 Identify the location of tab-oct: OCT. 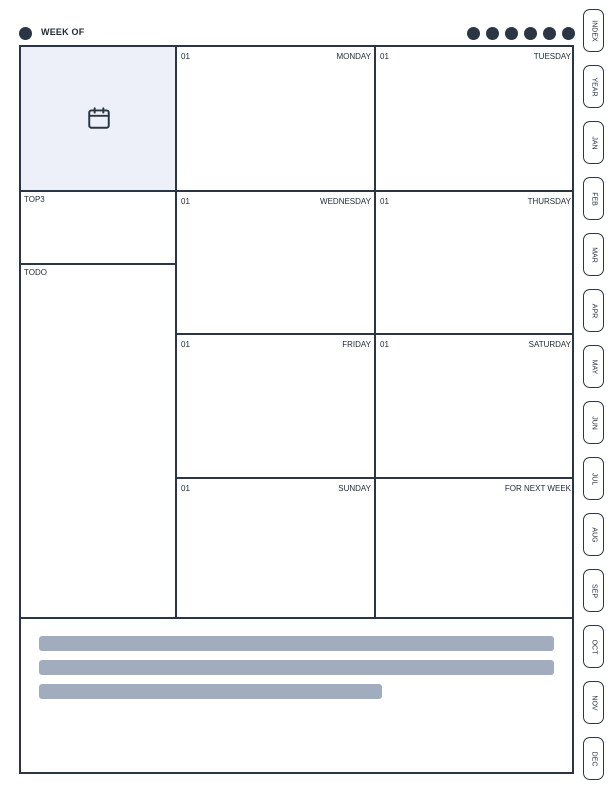
(593, 646).